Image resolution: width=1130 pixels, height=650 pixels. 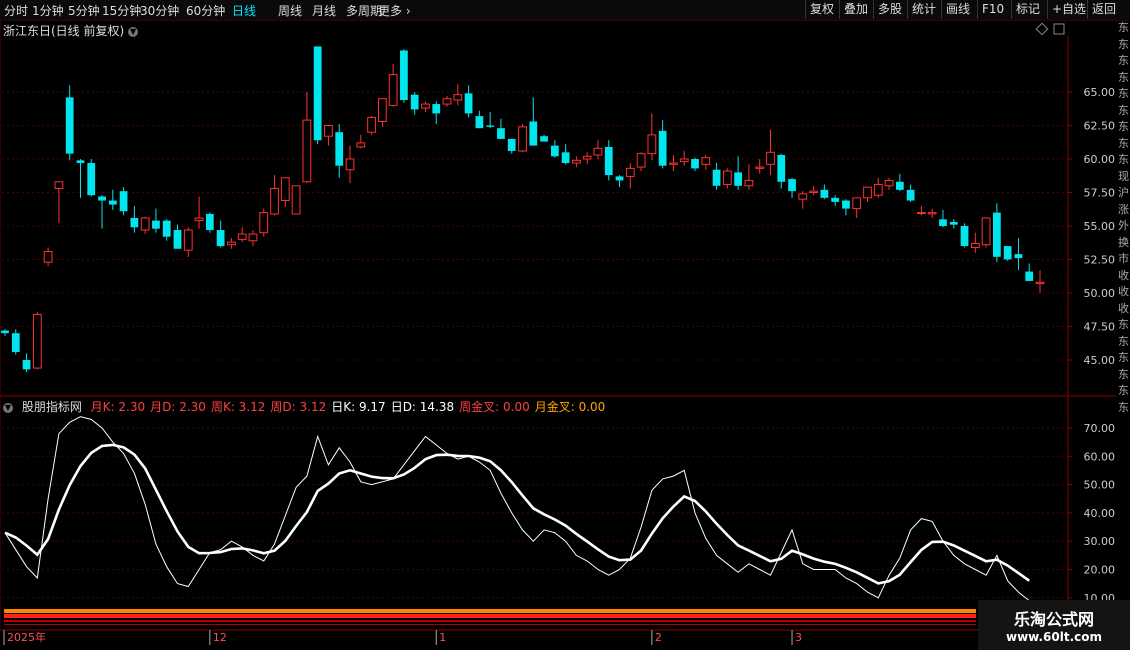 I want to click on indicator-value-7: 月金叉: 0.00, so click(x=570, y=407).